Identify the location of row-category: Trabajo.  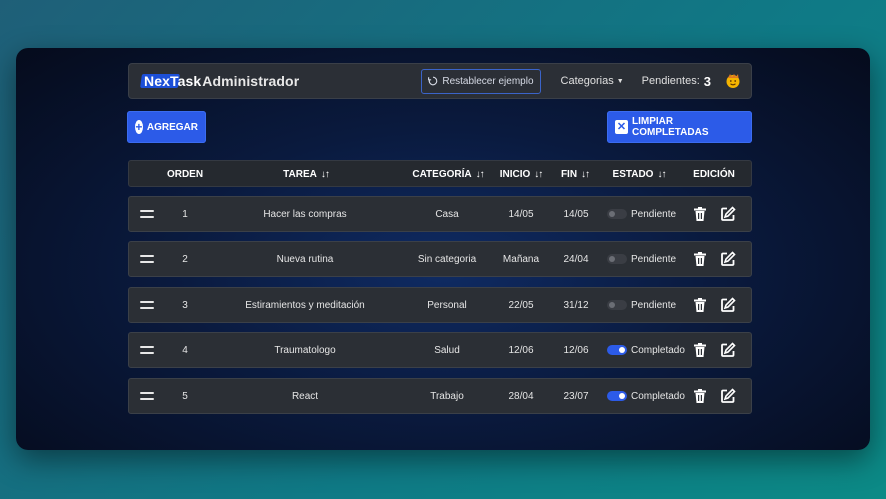
(447, 396).